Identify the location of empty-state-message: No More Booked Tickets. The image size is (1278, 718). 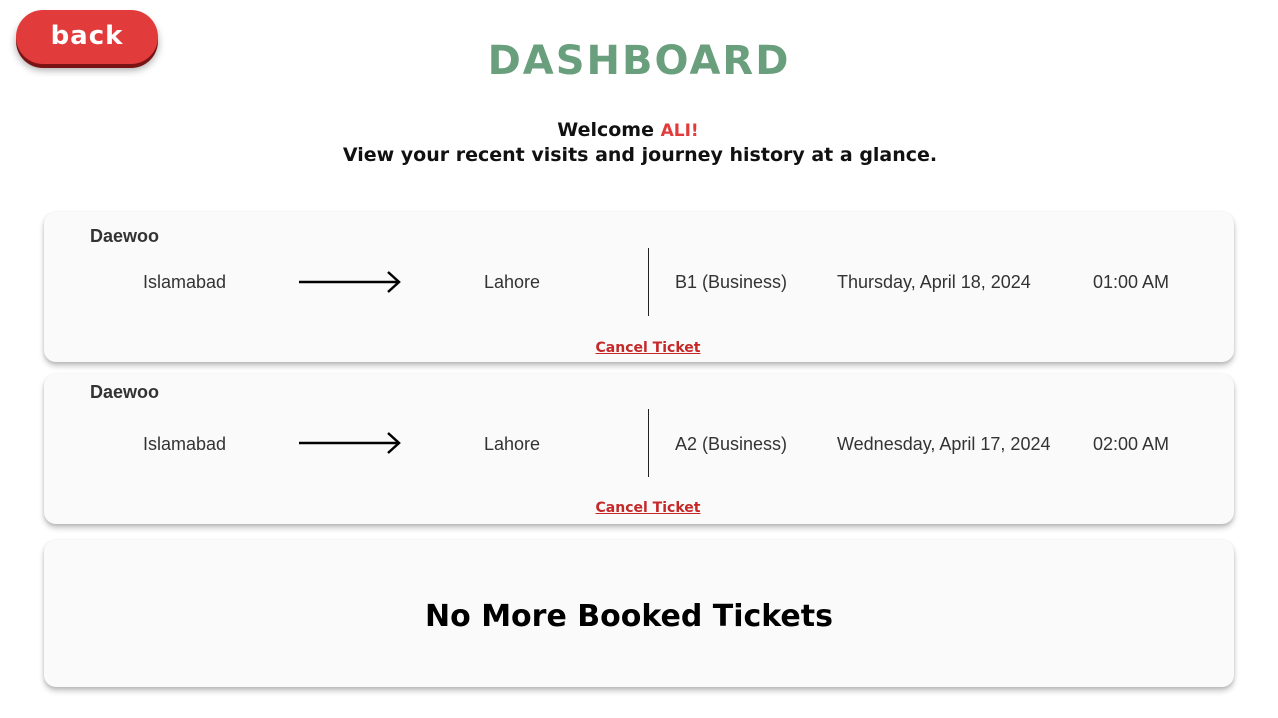
(629, 616).